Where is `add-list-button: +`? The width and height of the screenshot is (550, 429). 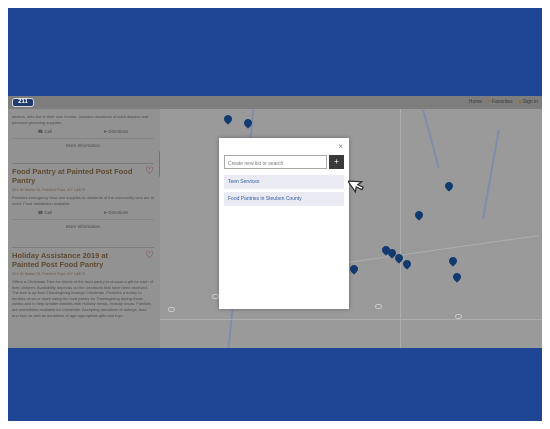
add-list-button: + is located at coordinates (336, 162).